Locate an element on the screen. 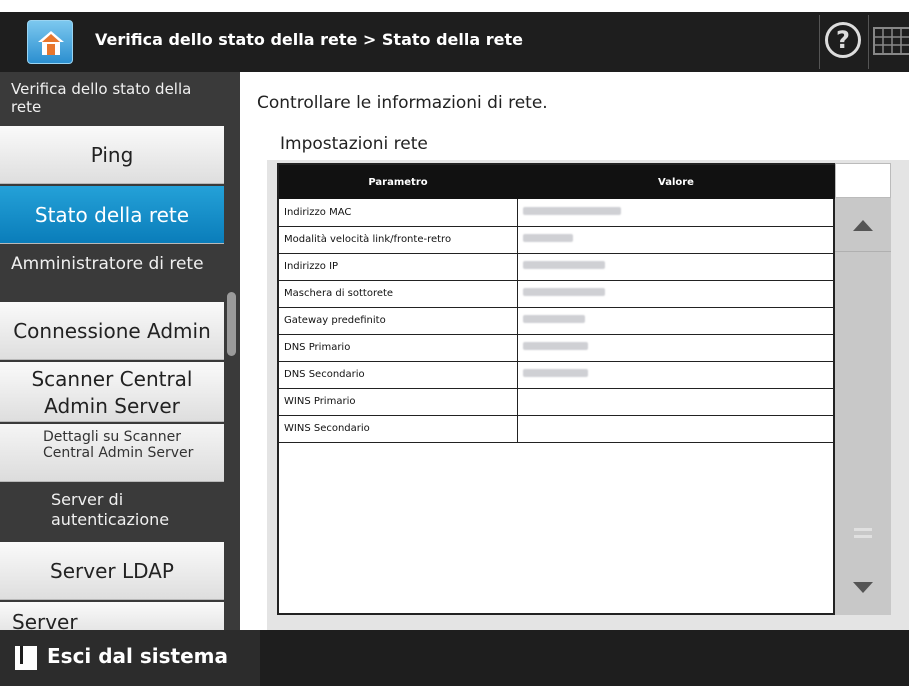 The height and width of the screenshot is (686, 909). logout-label: Esci dal sistema is located at coordinates (137, 656).